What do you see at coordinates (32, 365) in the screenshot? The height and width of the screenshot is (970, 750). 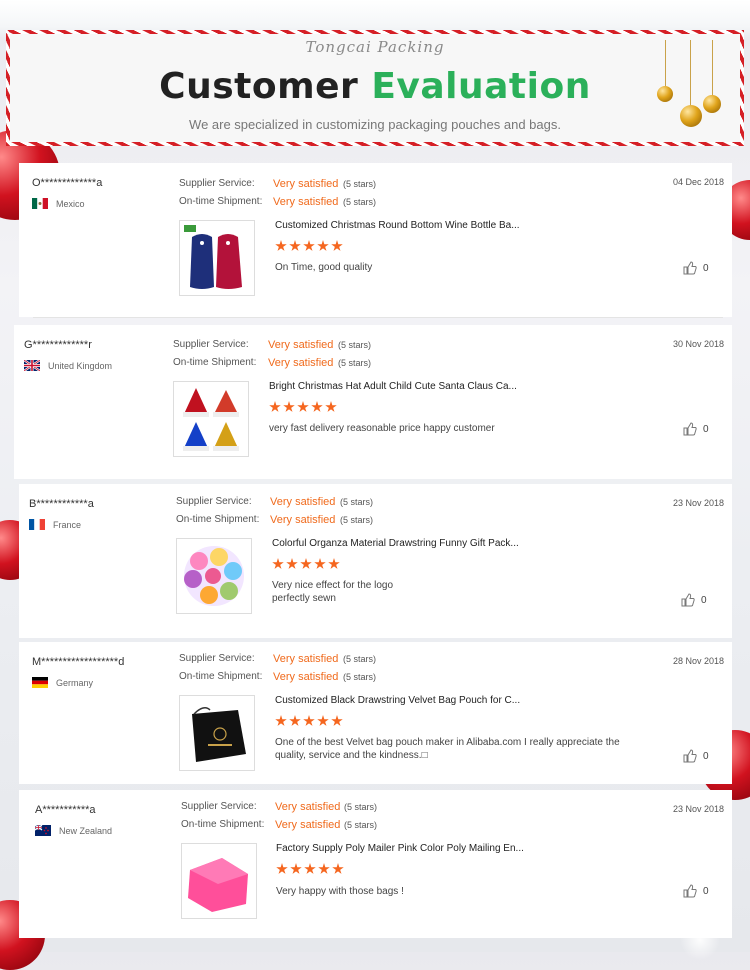 I see `uk-flag-icon` at bounding box center [32, 365].